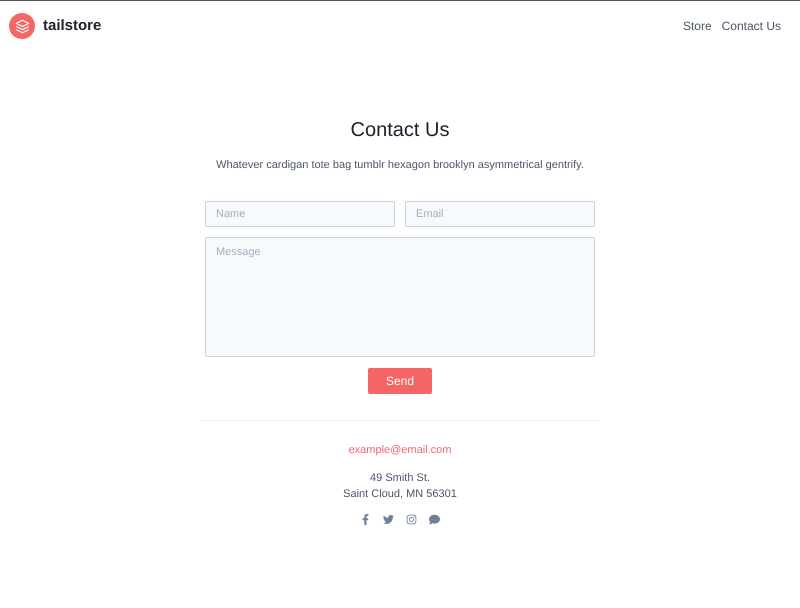 The image size is (800, 608). Describe the element at coordinates (400, 130) in the screenshot. I see `page-title: Contact Us` at that location.